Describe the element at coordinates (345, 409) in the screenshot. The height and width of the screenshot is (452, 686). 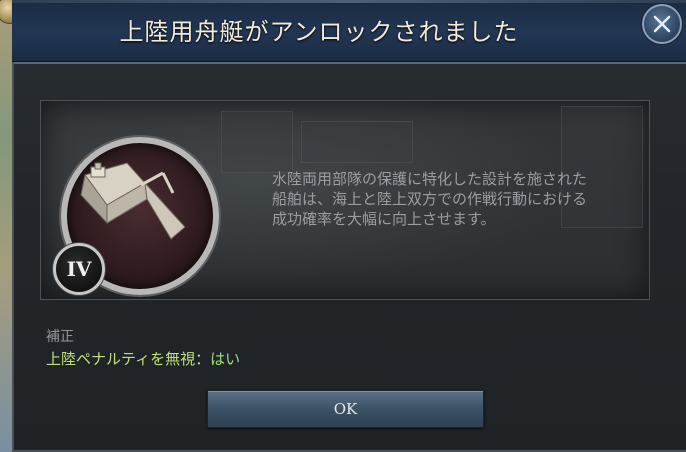
I see `ok-button: OK` at that location.